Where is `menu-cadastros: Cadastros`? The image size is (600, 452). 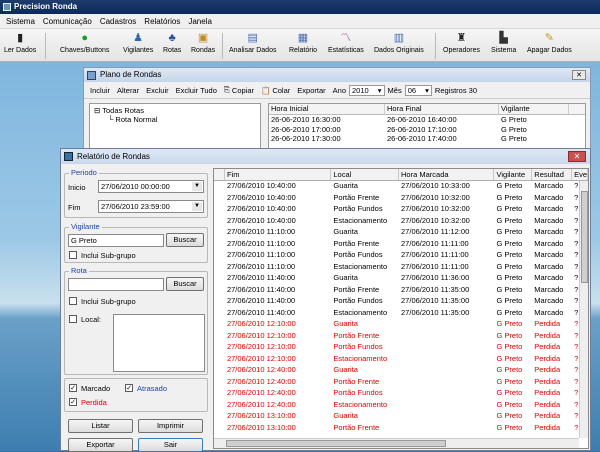 menu-cadastros: Cadastros is located at coordinates (118, 21).